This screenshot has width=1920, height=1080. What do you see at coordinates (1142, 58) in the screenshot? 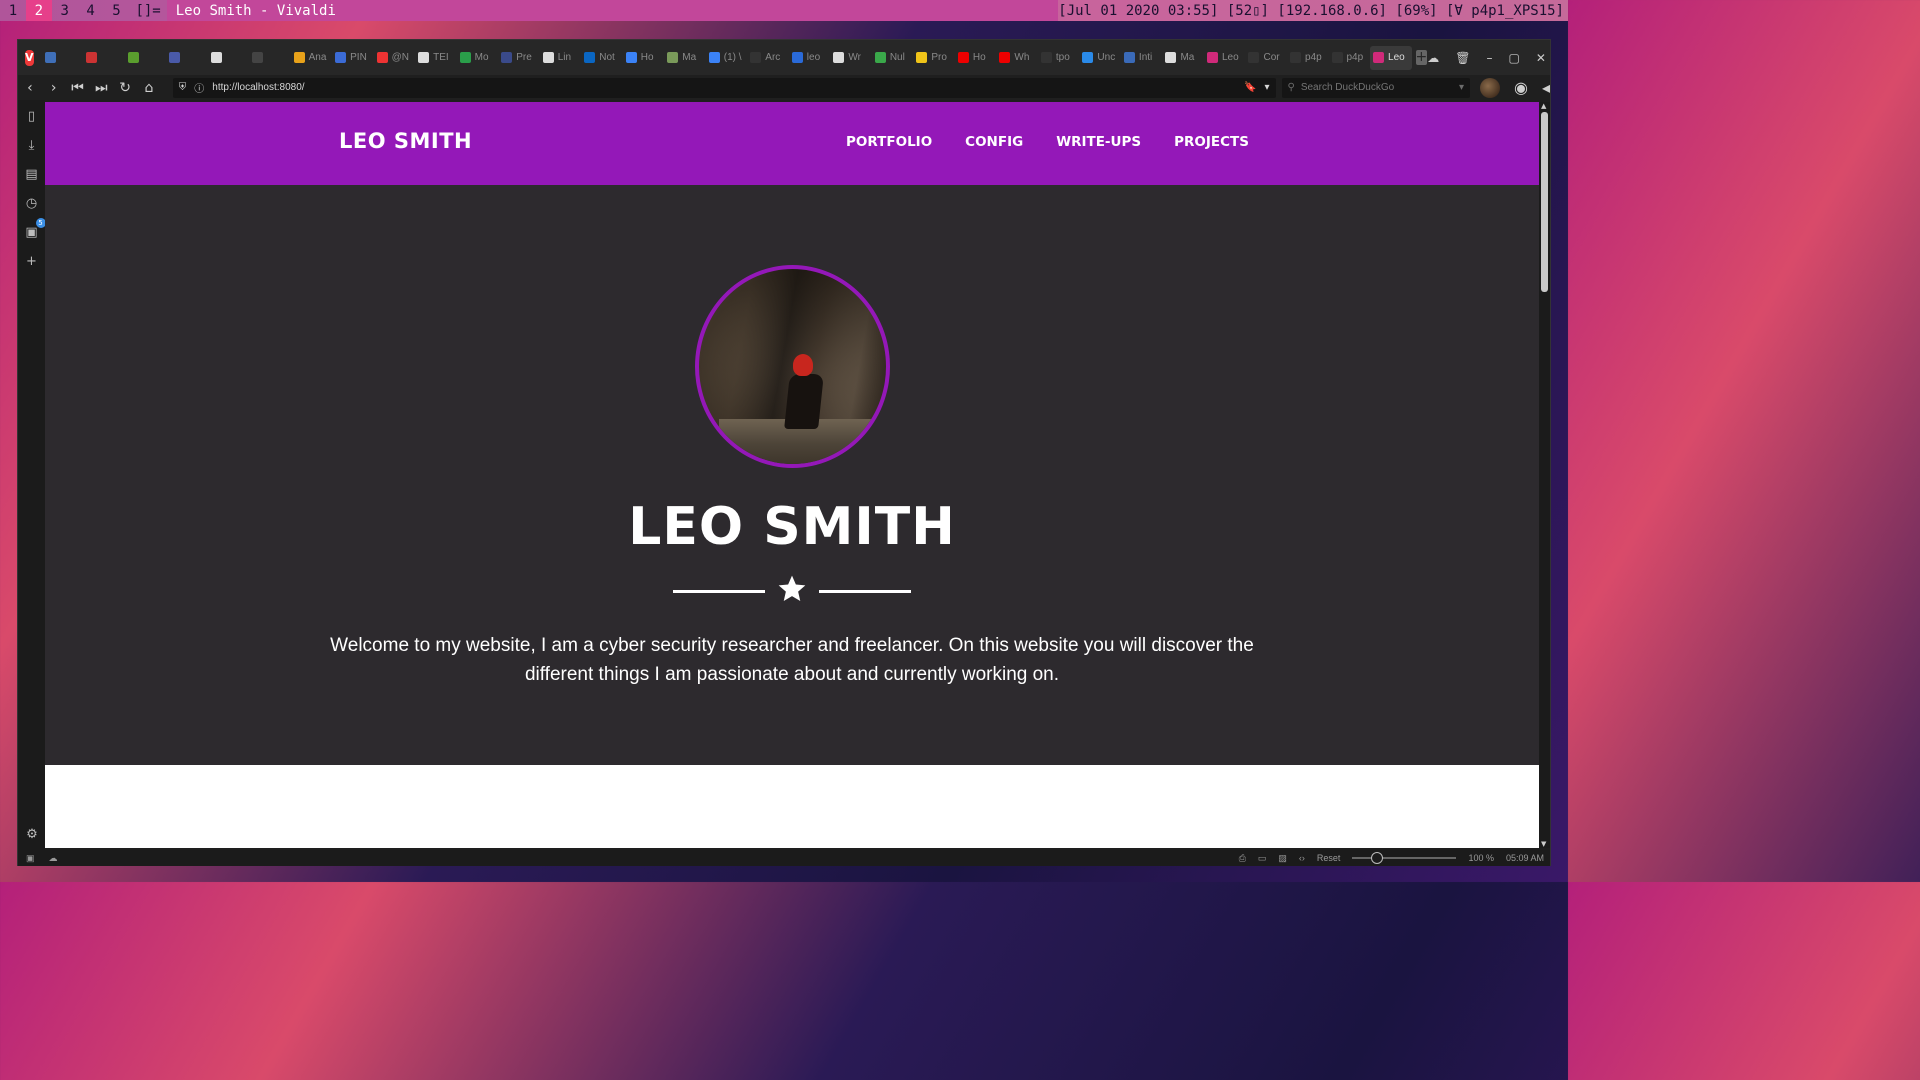
I see `browser-tab: Inti` at bounding box center [1142, 58].